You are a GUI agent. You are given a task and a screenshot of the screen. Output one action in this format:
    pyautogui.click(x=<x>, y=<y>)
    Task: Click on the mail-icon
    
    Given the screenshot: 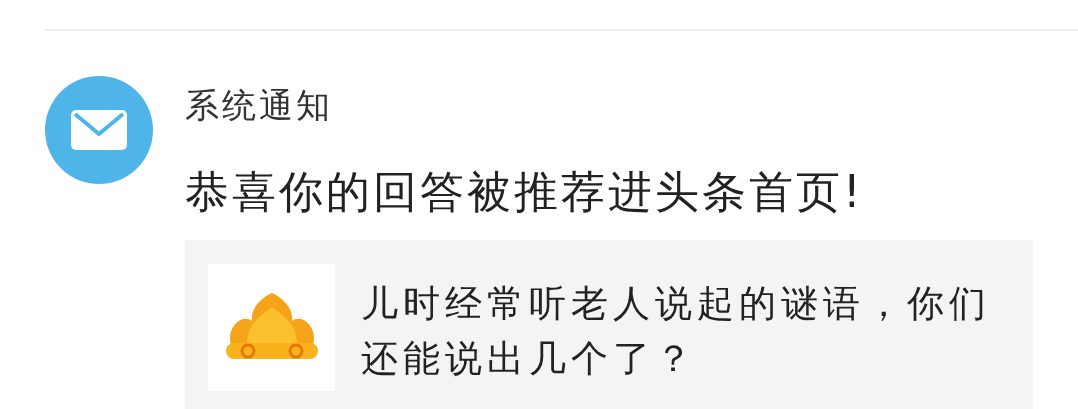 What is the action you would take?
    pyautogui.click(x=99, y=130)
    